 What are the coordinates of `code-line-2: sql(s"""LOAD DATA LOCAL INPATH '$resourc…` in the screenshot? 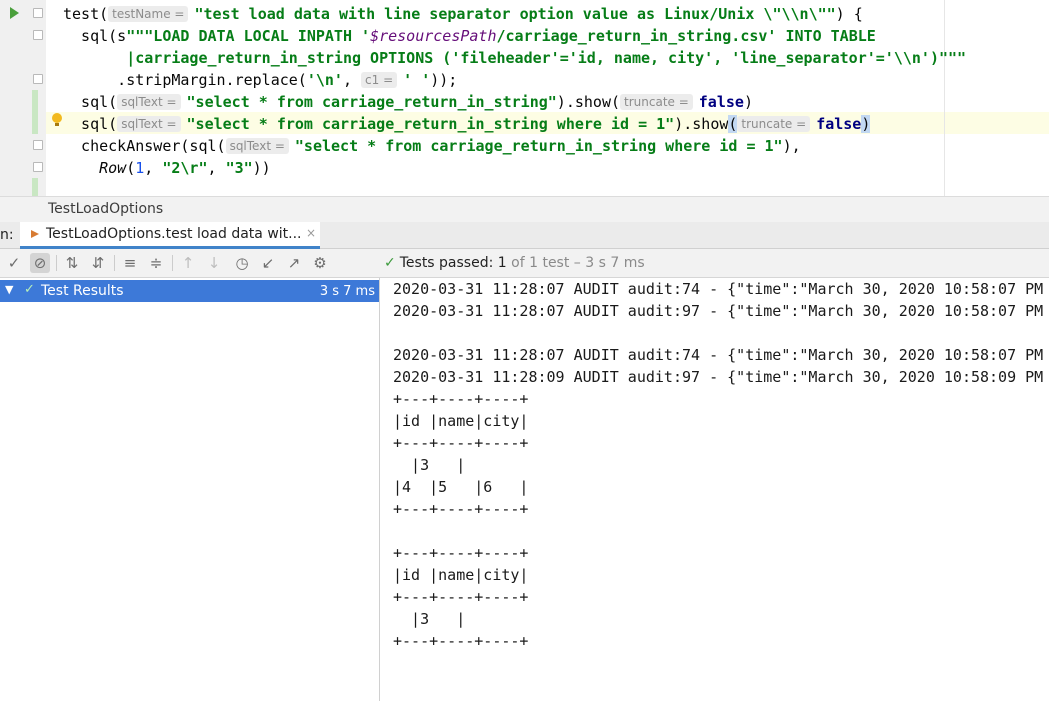 It's located at (469, 36).